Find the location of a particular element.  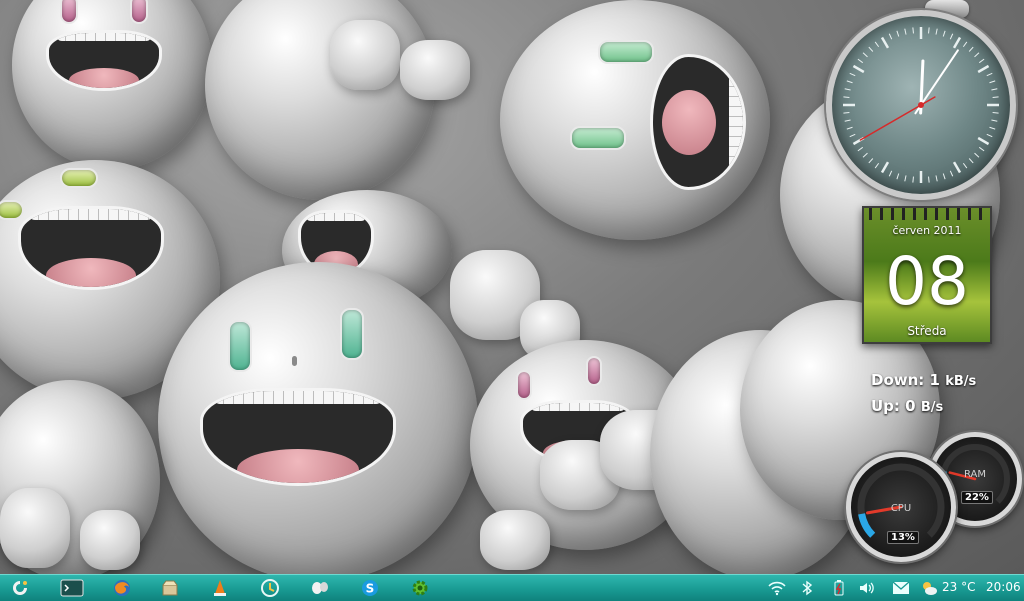

cpu-gauge: CPU 13% is located at coordinates (901, 507).